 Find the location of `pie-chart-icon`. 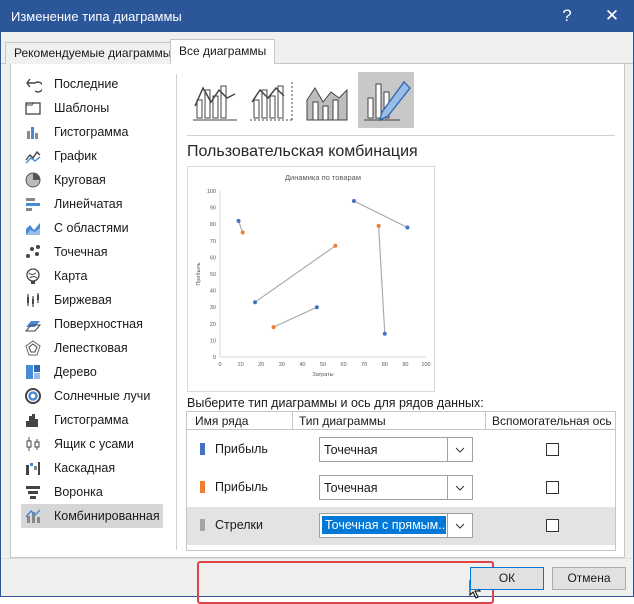

pie-chart-icon is located at coordinates (33, 180).